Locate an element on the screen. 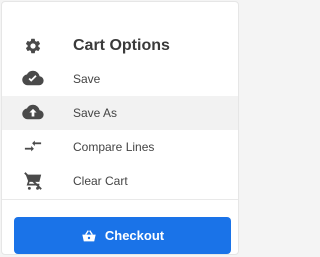 The width and height of the screenshot is (320, 257). divider is located at coordinates (120, 199).